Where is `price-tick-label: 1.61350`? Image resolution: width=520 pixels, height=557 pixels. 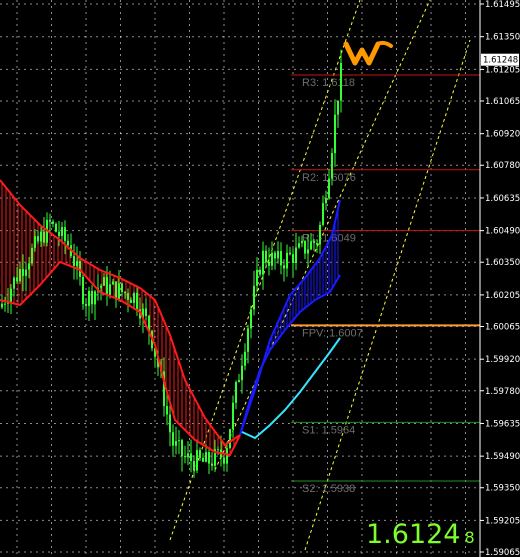
price-tick-label: 1.61350 is located at coordinates (502, 38).